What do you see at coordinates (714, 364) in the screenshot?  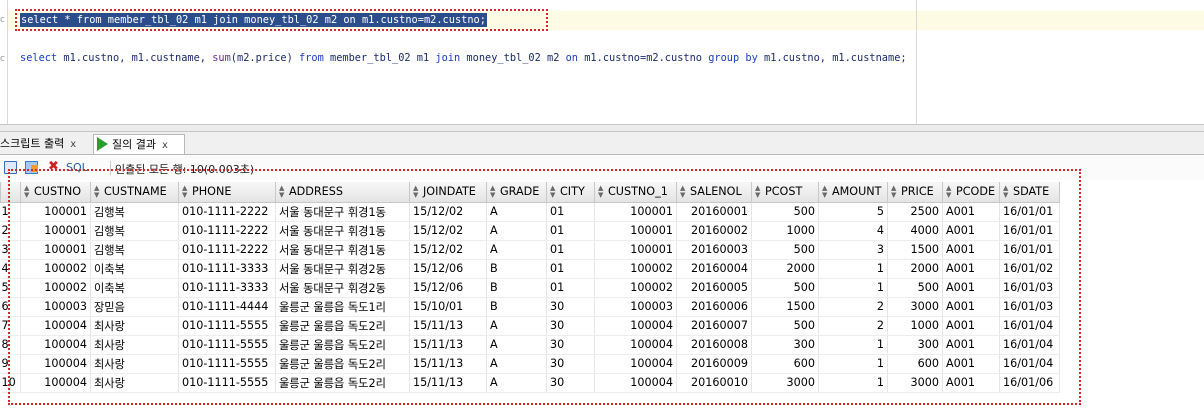 I see `cell-salenol: 20160009` at bounding box center [714, 364].